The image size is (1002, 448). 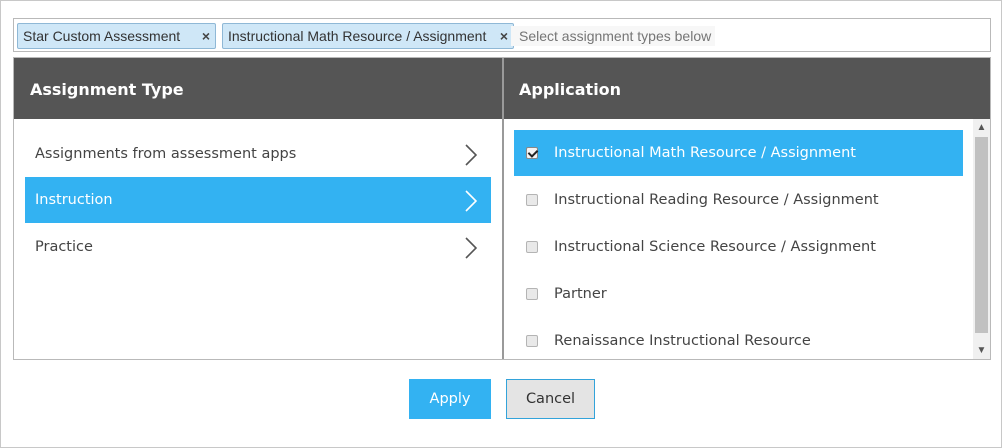 I want to click on type-item-assessment-apps: Assignments from assessment apps, so click(x=258, y=154).